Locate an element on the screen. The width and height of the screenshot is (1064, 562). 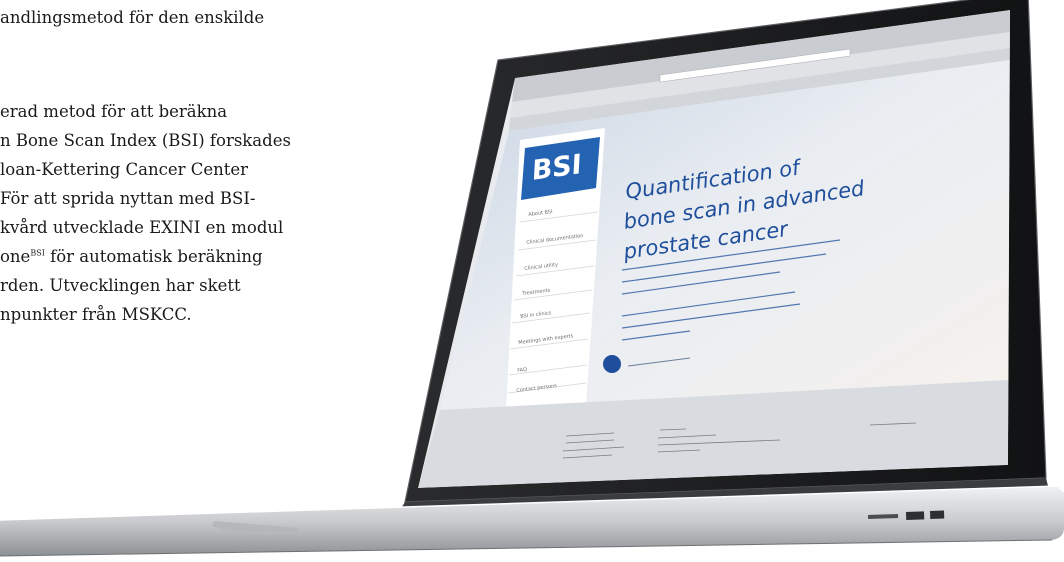
hdmi-port is located at coordinates (915, 515).